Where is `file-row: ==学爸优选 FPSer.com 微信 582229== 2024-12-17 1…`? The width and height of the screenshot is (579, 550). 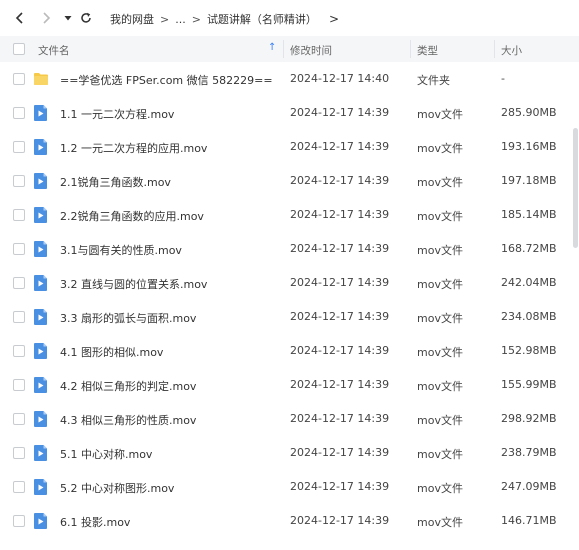 file-row: ==学爸优选 FPSer.com 微信 582229== 2024-12-17 1… is located at coordinates (289, 79).